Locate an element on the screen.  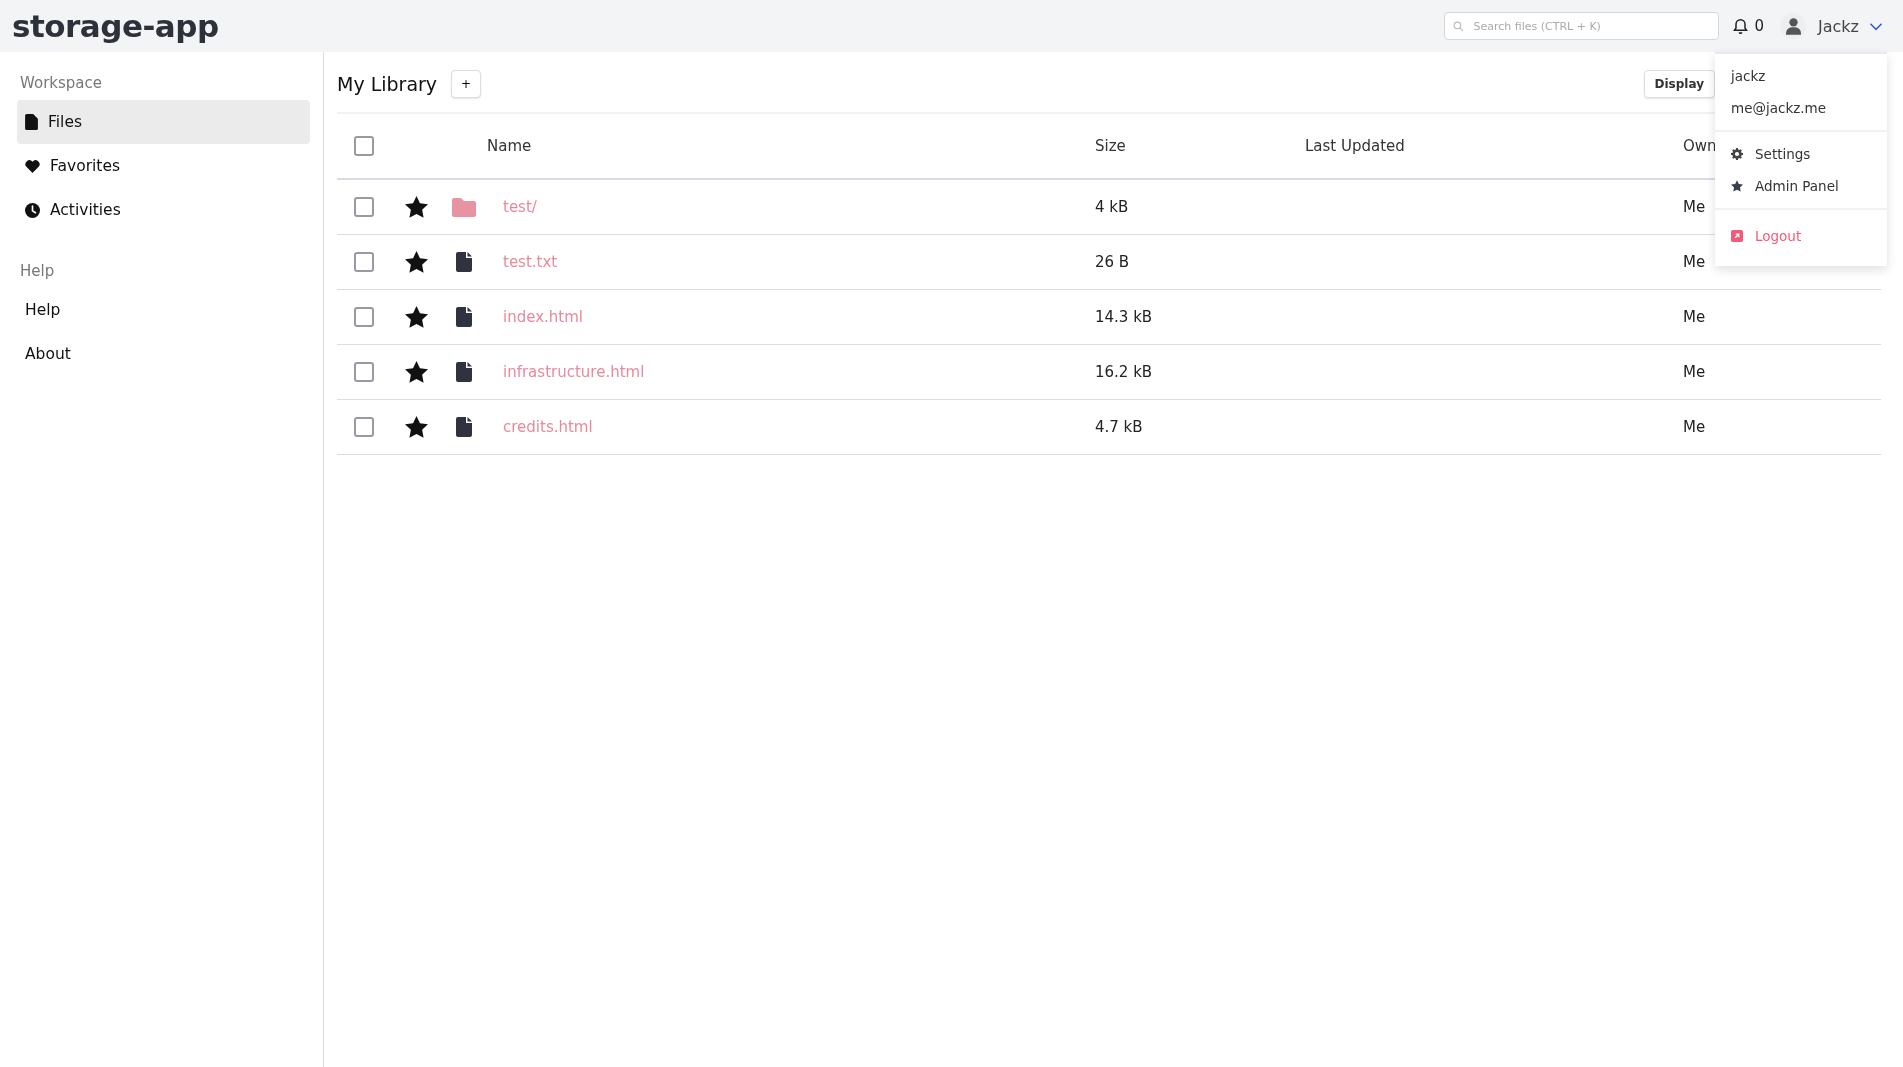
search-field: Search files (CTRL + K) is located at coordinates (1582, 26).